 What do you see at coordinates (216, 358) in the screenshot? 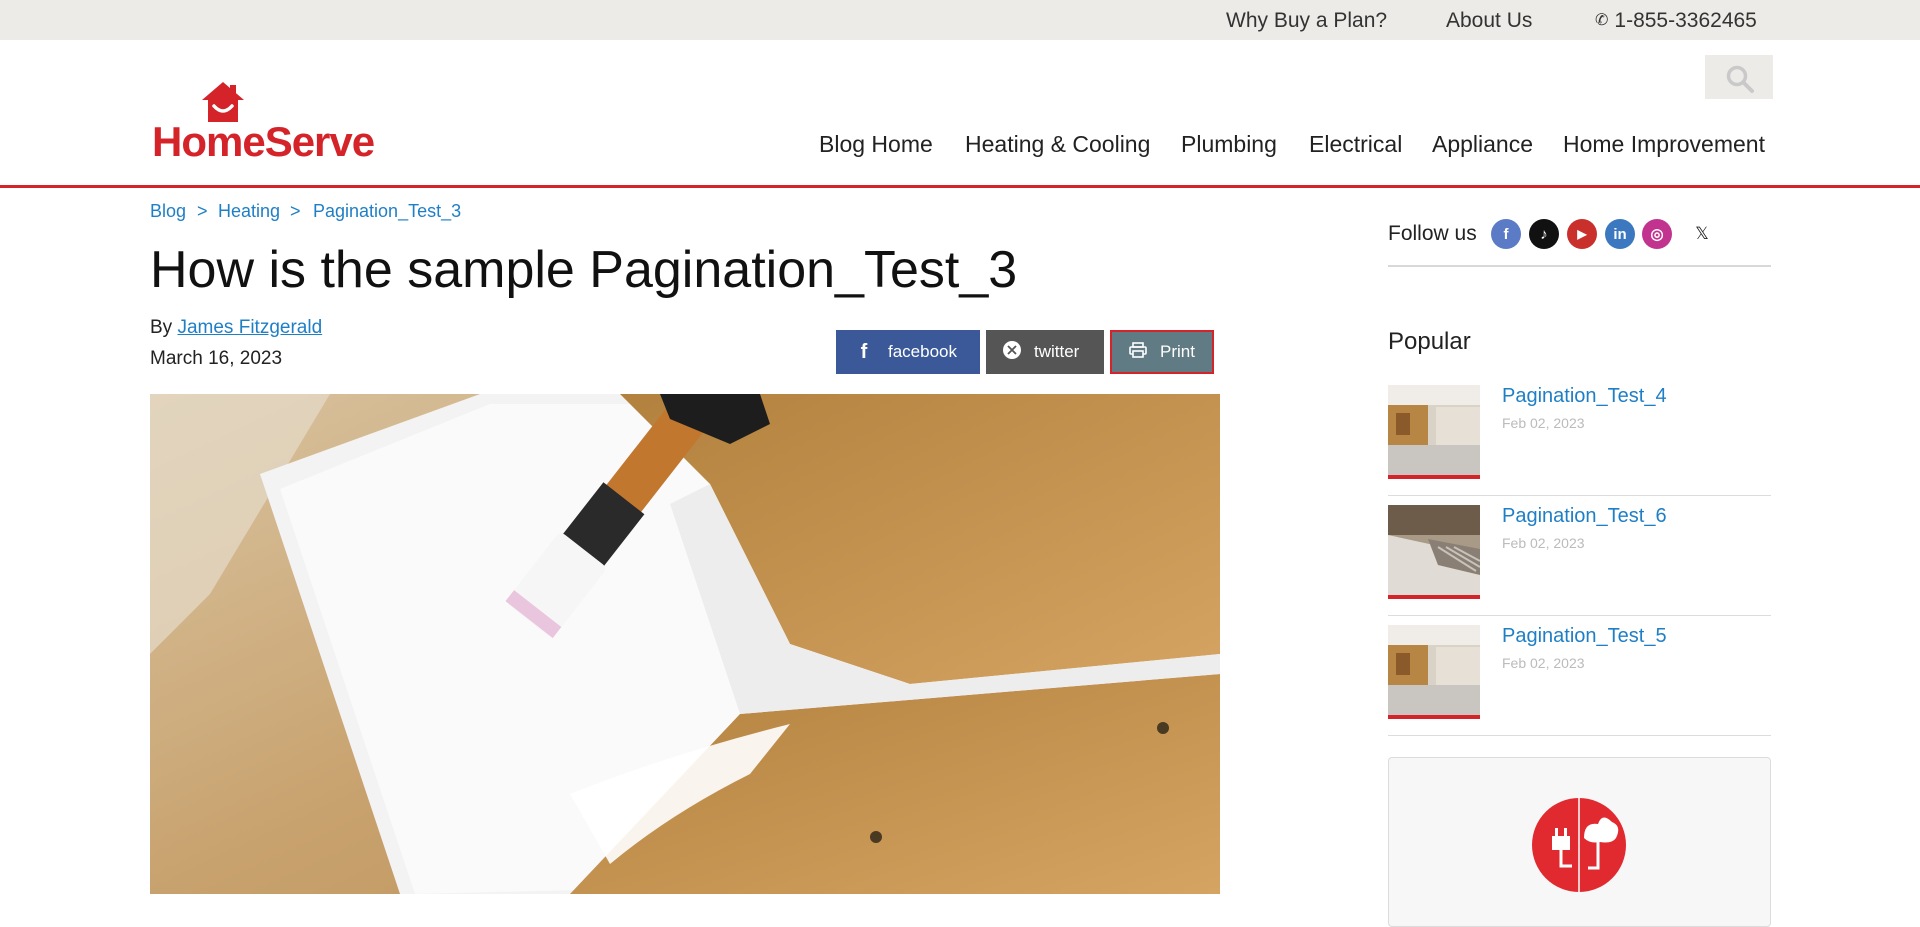
I see `publish-date: March 16, 2023` at bounding box center [216, 358].